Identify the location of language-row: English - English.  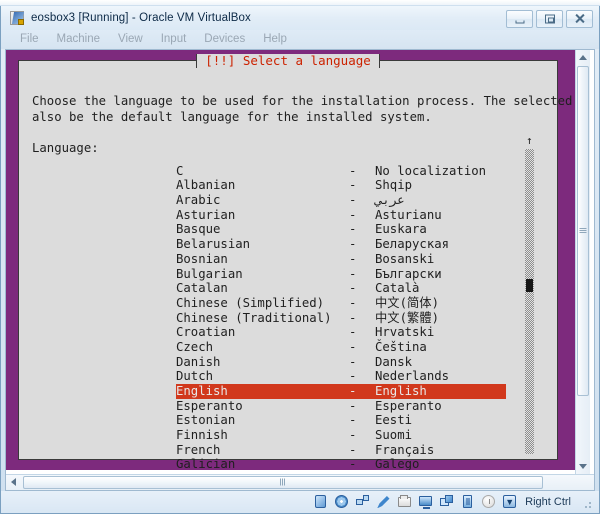
(341, 391).